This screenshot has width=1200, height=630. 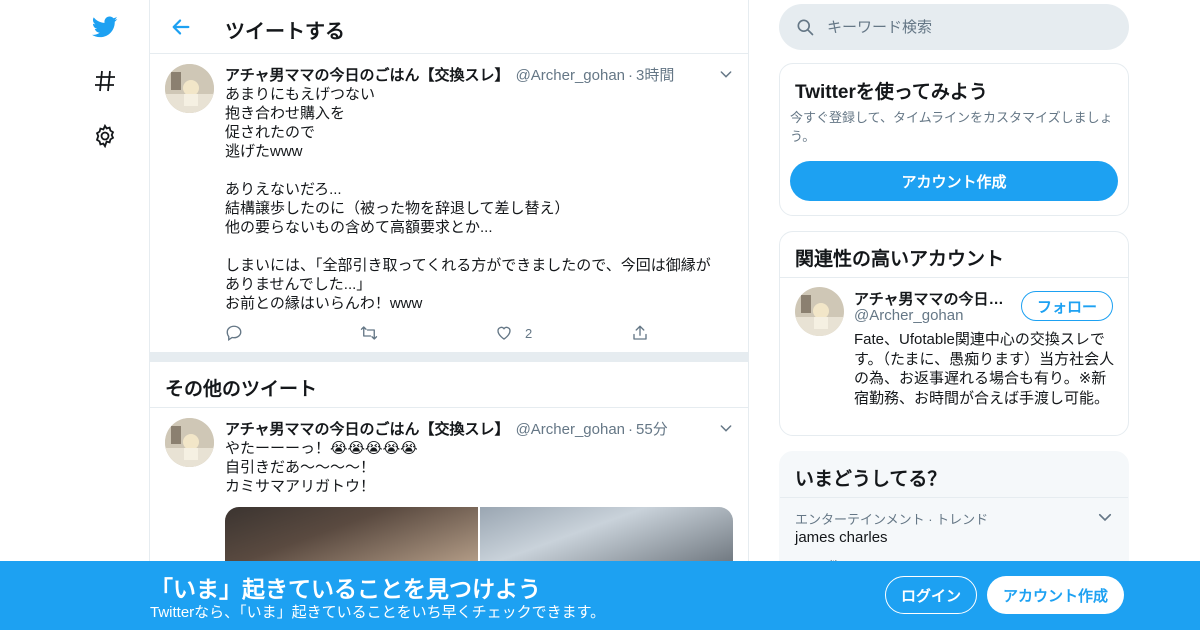 I want to click on page-title: ツイートする, so click(x=285, y=32).